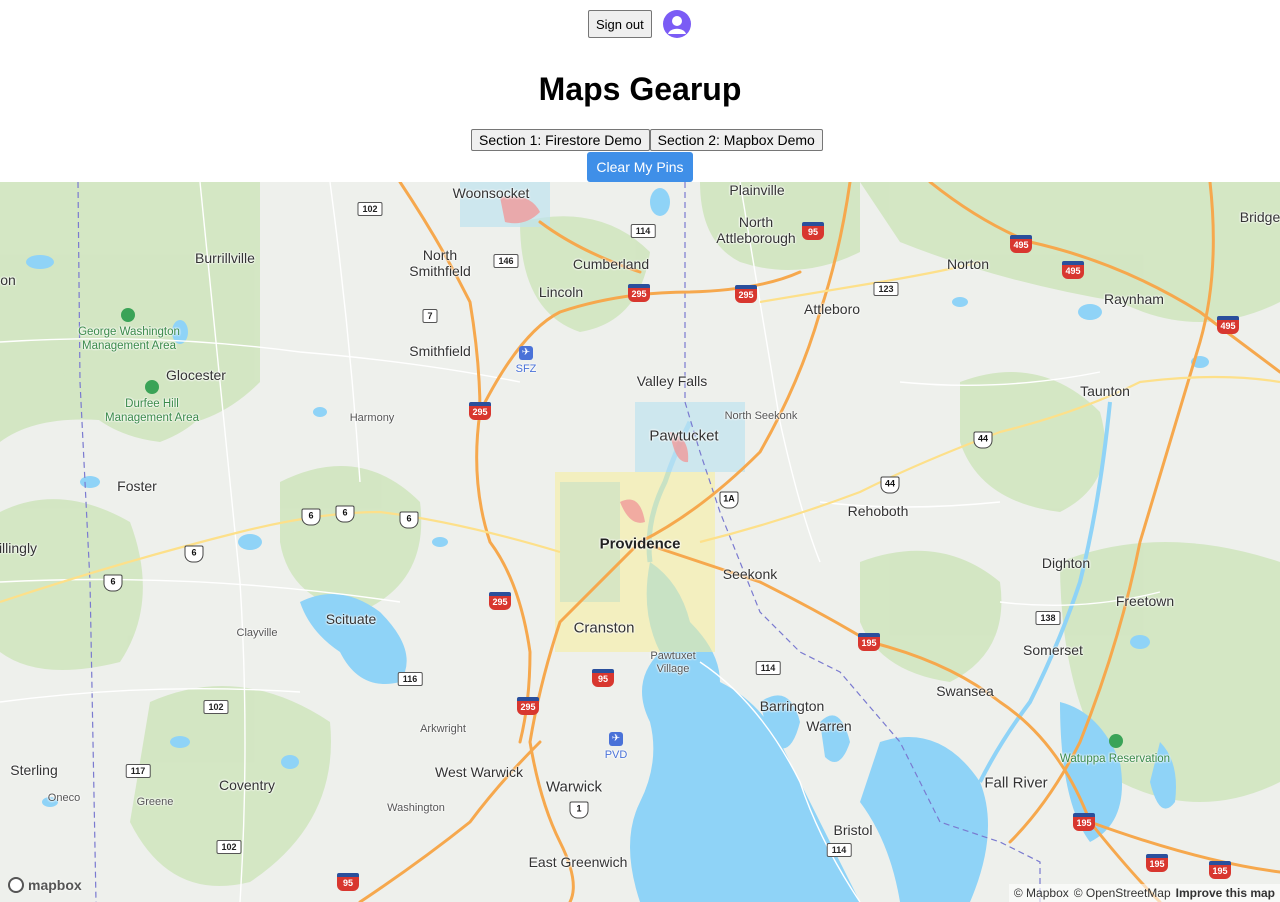 This screenshot has height=902, width=1280. Describe the element at coordinates (1066, 563) in the screenshot. I see `place-label: Dighton` at that location.